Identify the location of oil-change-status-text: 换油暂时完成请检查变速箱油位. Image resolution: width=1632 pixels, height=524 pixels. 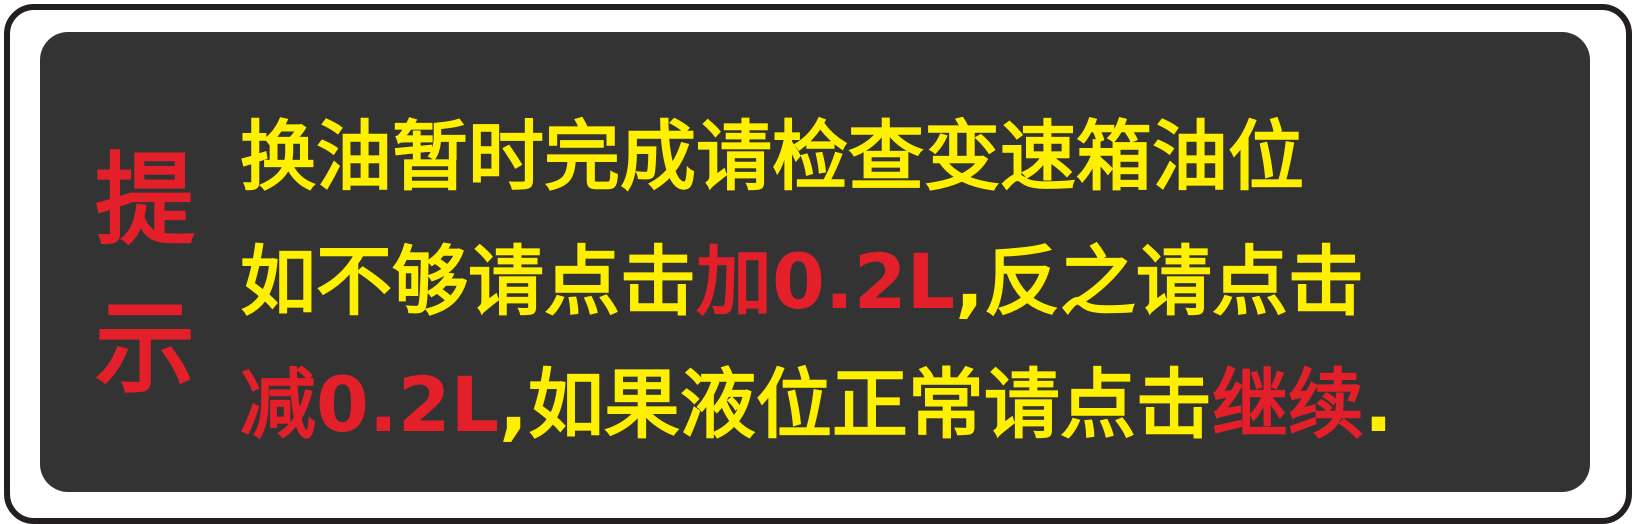
(772, 156).